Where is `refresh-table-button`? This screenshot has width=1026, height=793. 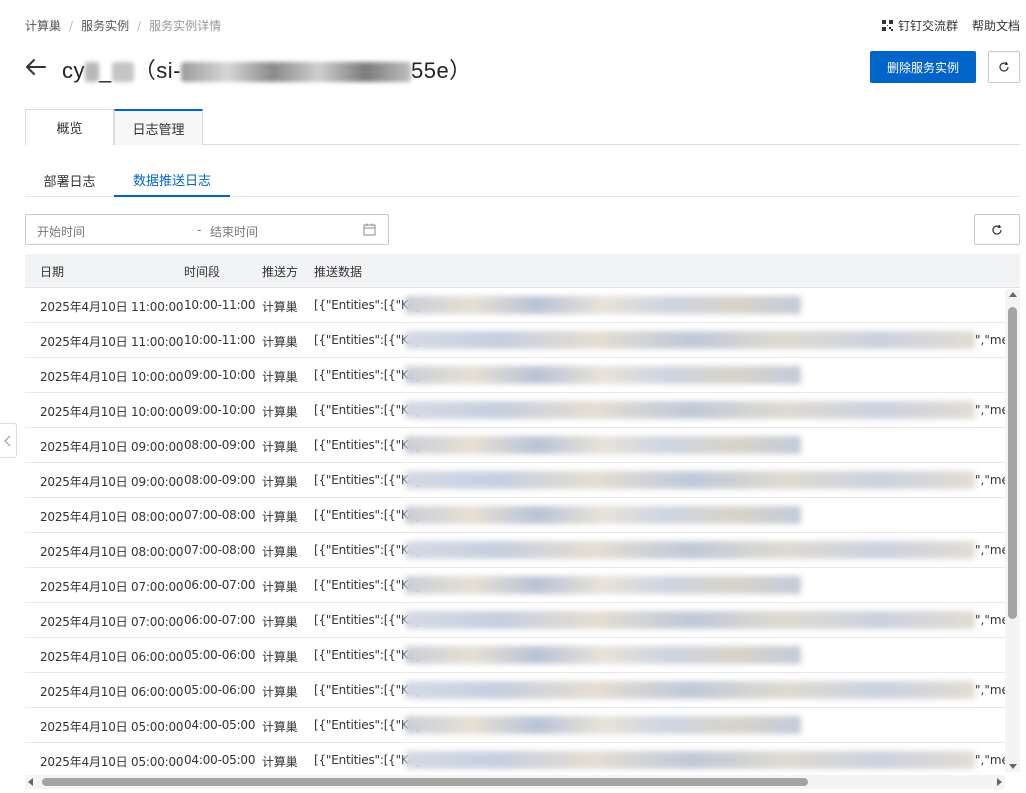 refresh-table-button is located at coordinates (997, 229).